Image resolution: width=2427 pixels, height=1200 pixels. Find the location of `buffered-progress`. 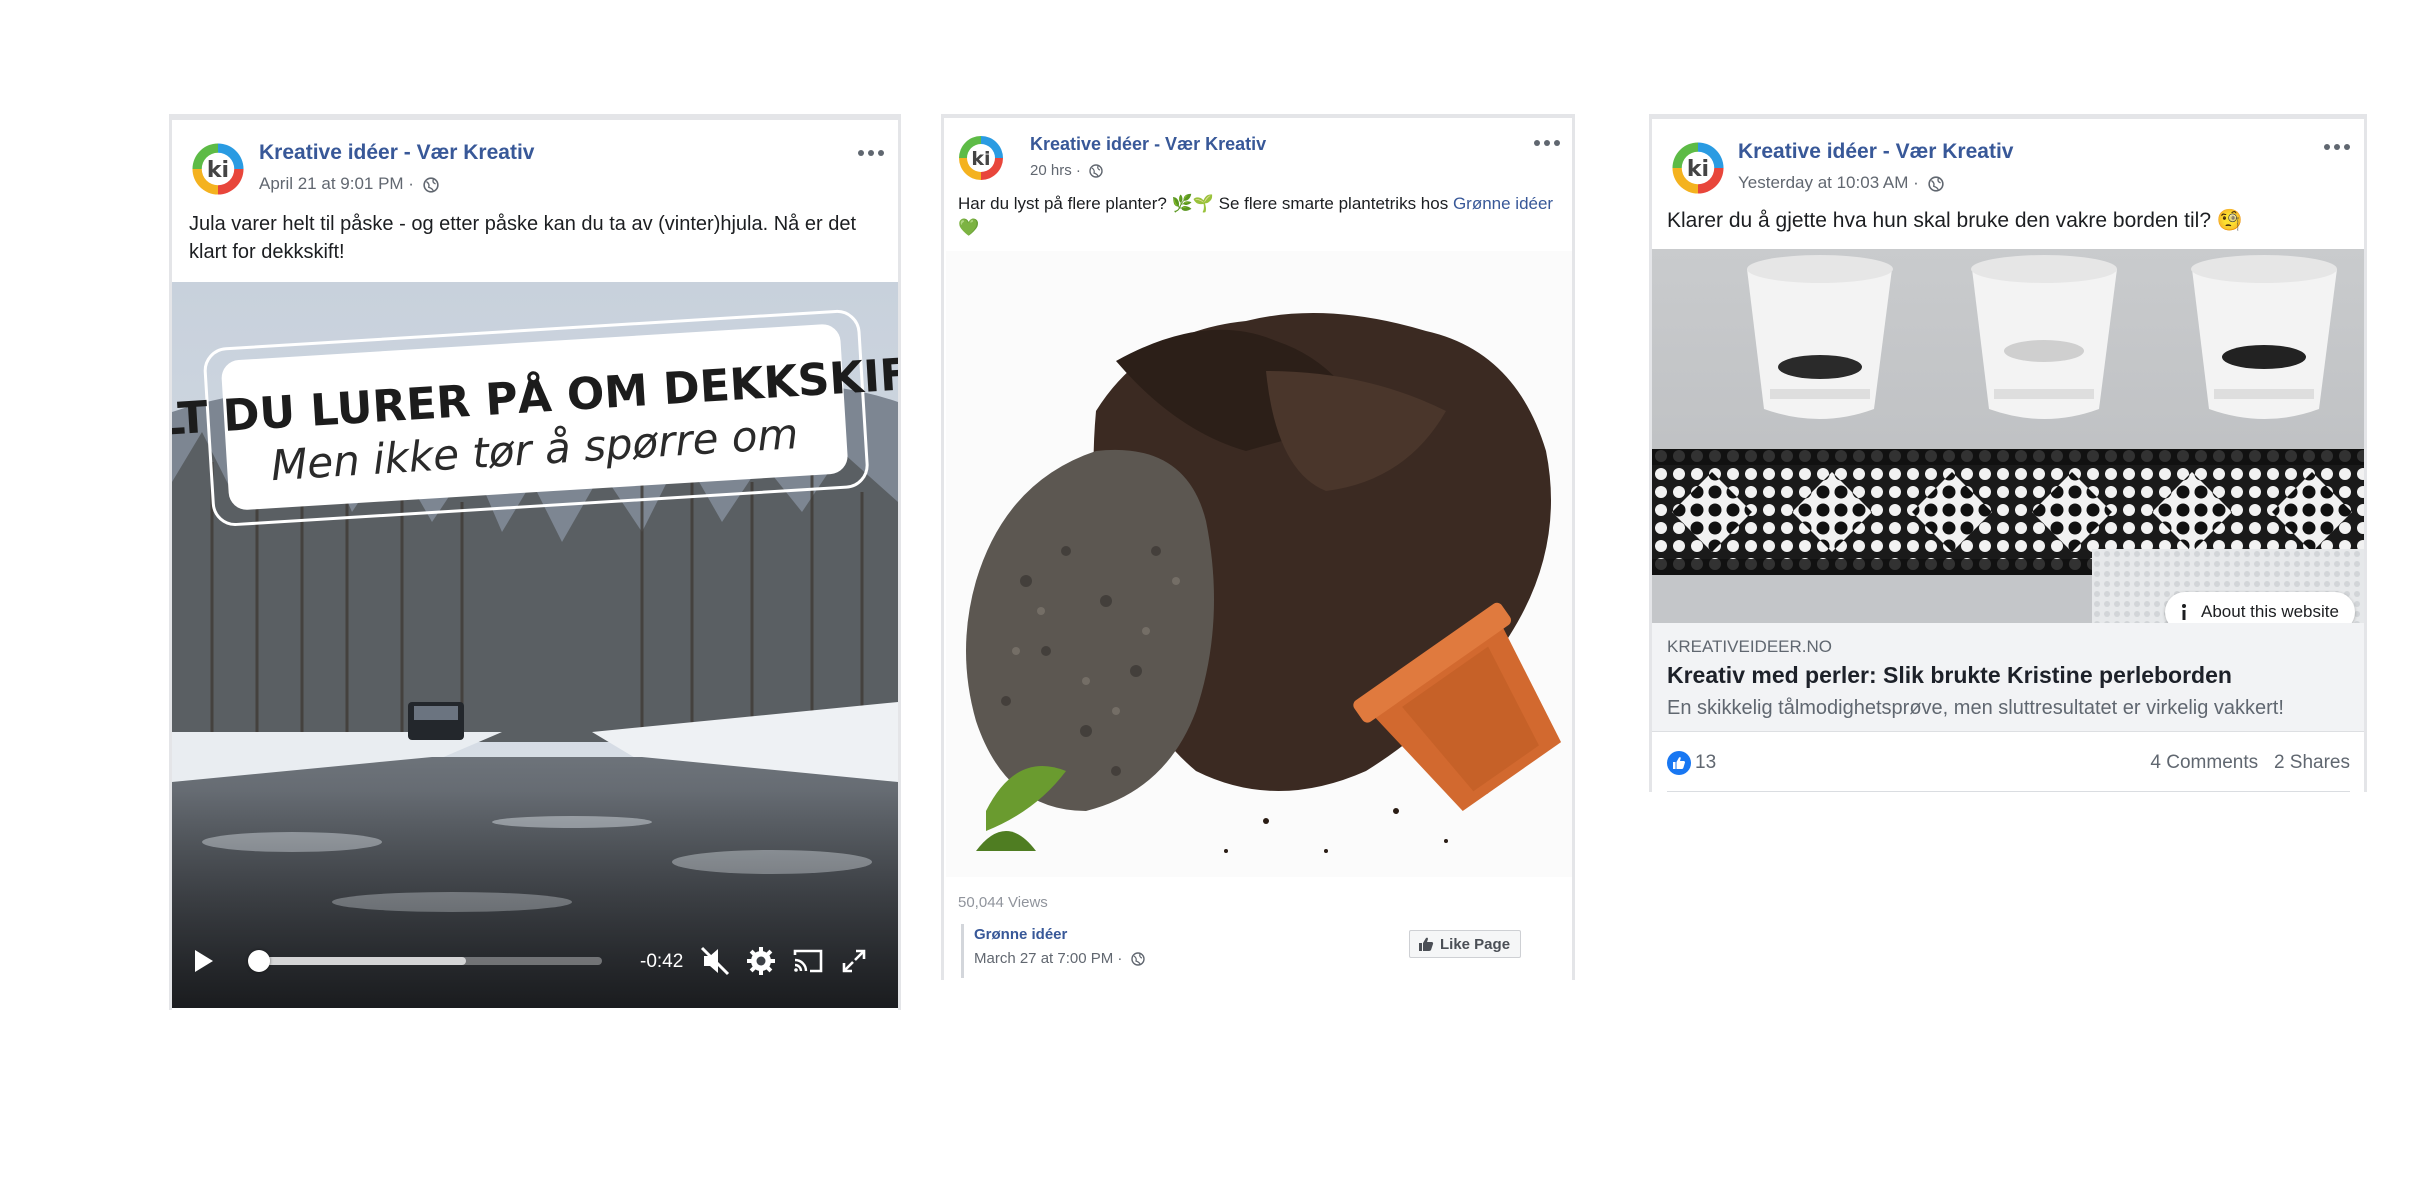

buffered-progress is located at coordinates (359, 961).